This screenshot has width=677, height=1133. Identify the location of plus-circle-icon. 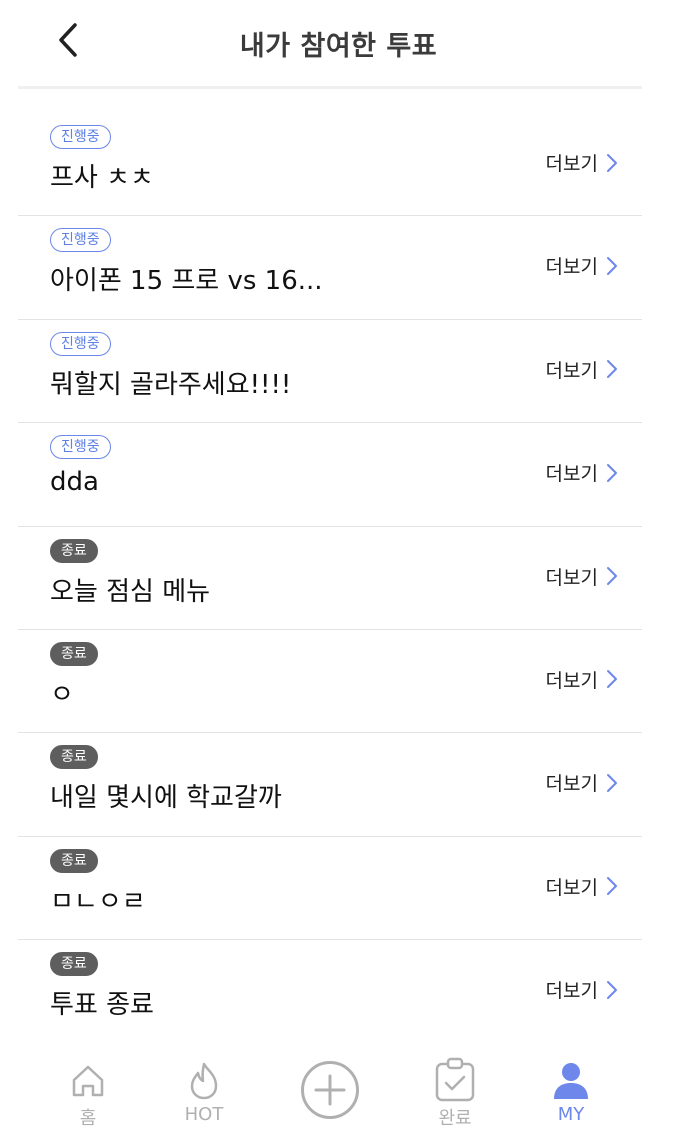
(330, 1090).